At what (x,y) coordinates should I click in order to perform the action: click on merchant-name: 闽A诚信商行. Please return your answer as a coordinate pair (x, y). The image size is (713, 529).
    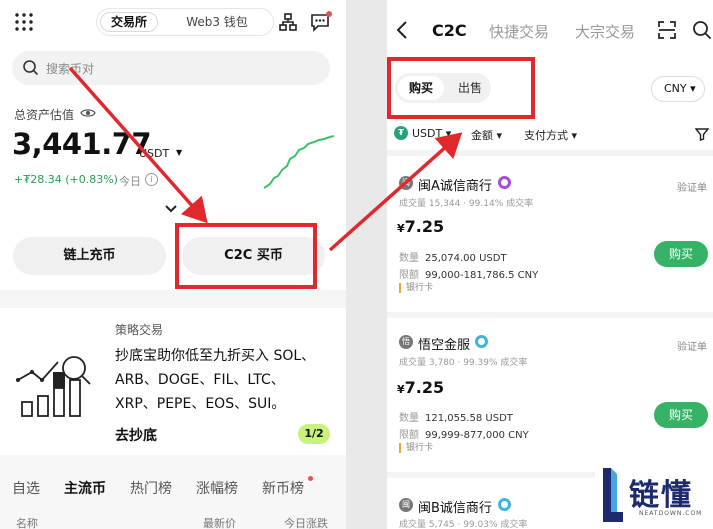
    Looking at the image, I should click on (455, 184).